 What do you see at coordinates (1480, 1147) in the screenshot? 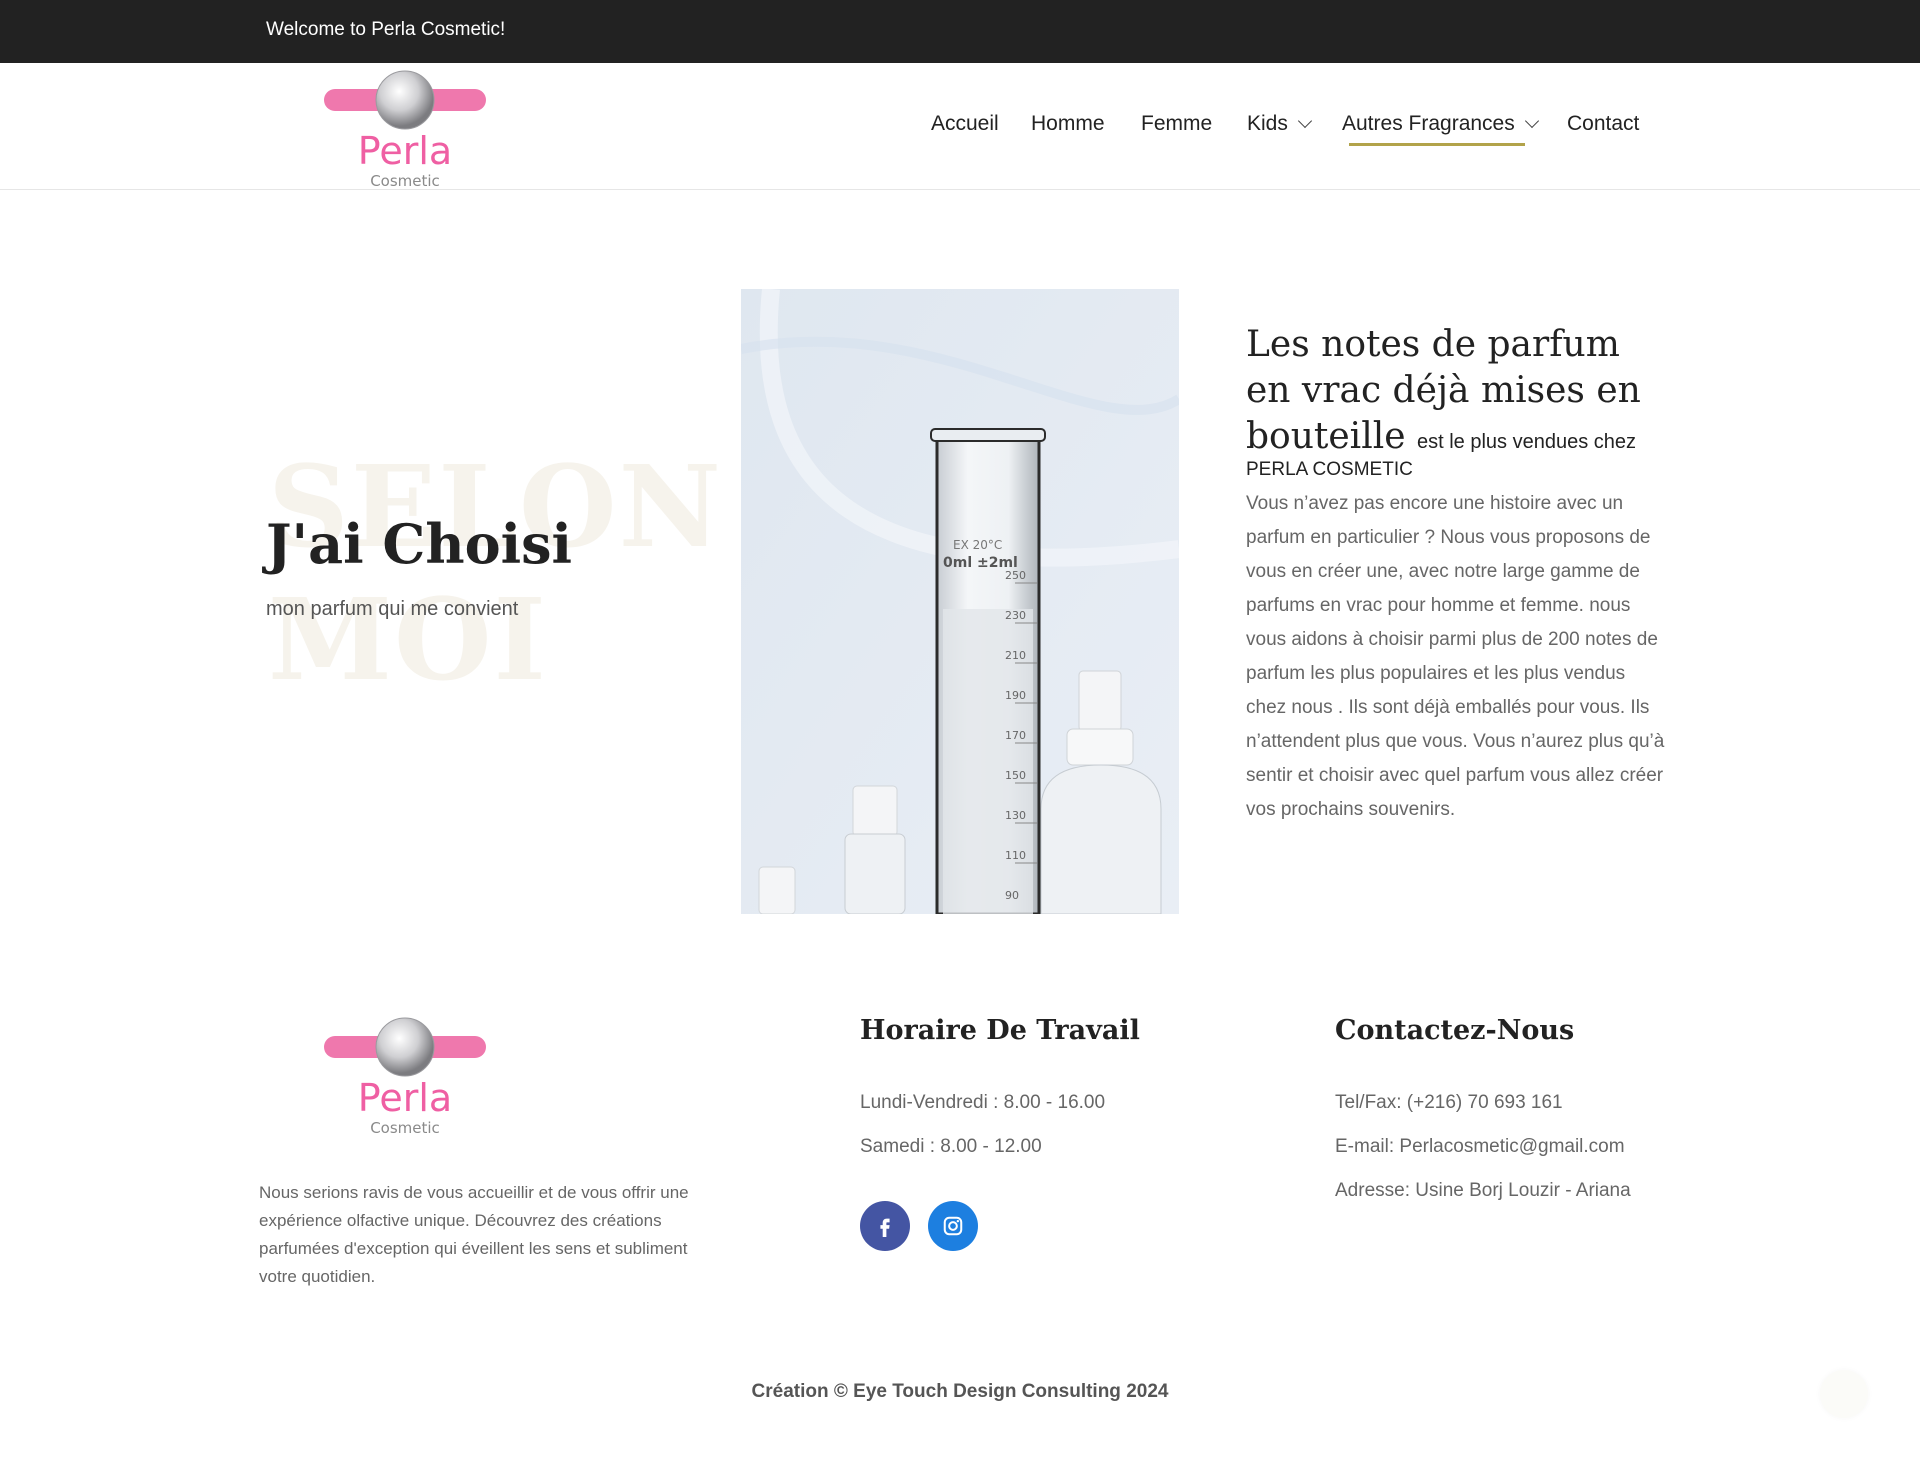
I see `contact-email: E-mail: Perlacosmetic@gmail.com` at bounding box center [1480, 1147].